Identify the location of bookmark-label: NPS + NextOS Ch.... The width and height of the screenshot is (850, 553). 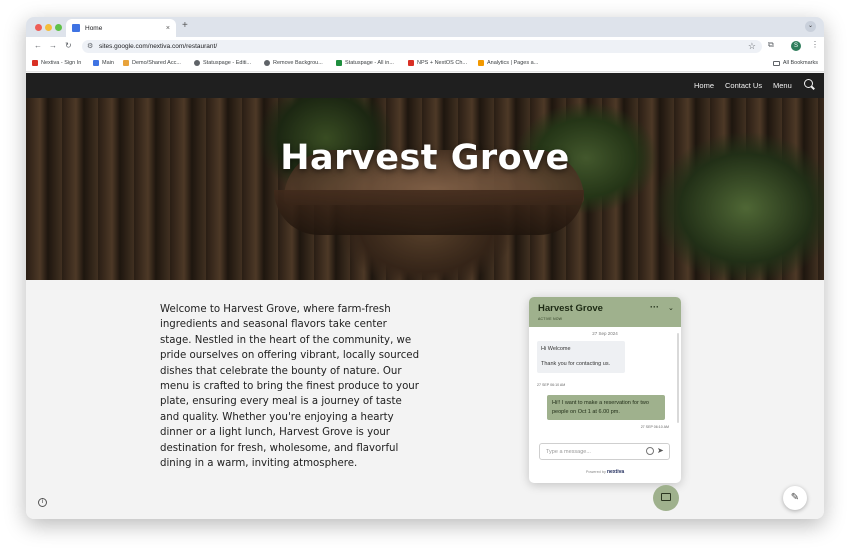
(442, 63).